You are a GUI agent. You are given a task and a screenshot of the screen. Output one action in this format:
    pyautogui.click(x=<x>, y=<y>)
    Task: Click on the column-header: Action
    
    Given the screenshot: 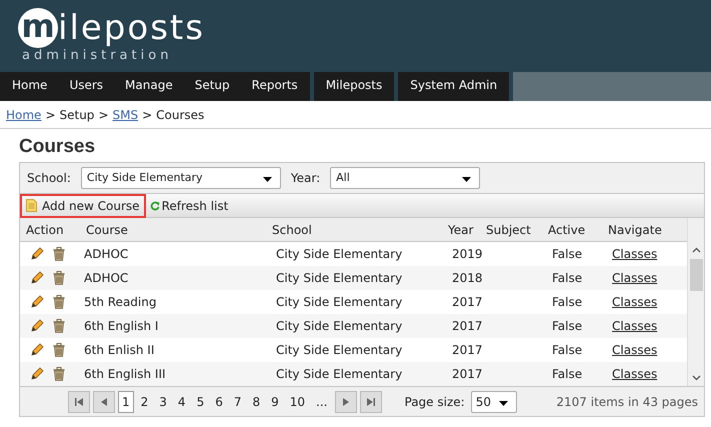 What is the action you would take?
    pyautogui.click(x=50, y=229)
    